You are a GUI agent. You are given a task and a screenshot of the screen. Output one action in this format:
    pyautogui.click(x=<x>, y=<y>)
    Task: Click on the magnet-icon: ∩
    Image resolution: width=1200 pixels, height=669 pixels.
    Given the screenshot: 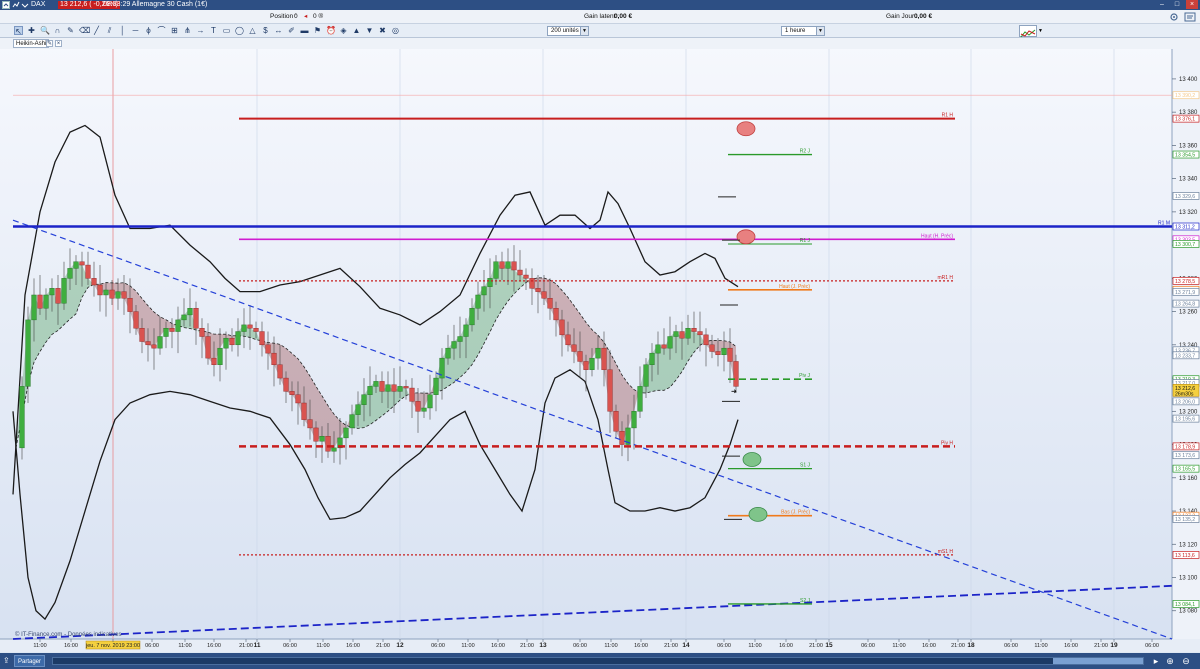 What is the action you would take?
    pyautogui.click(x=57, y=30)
    